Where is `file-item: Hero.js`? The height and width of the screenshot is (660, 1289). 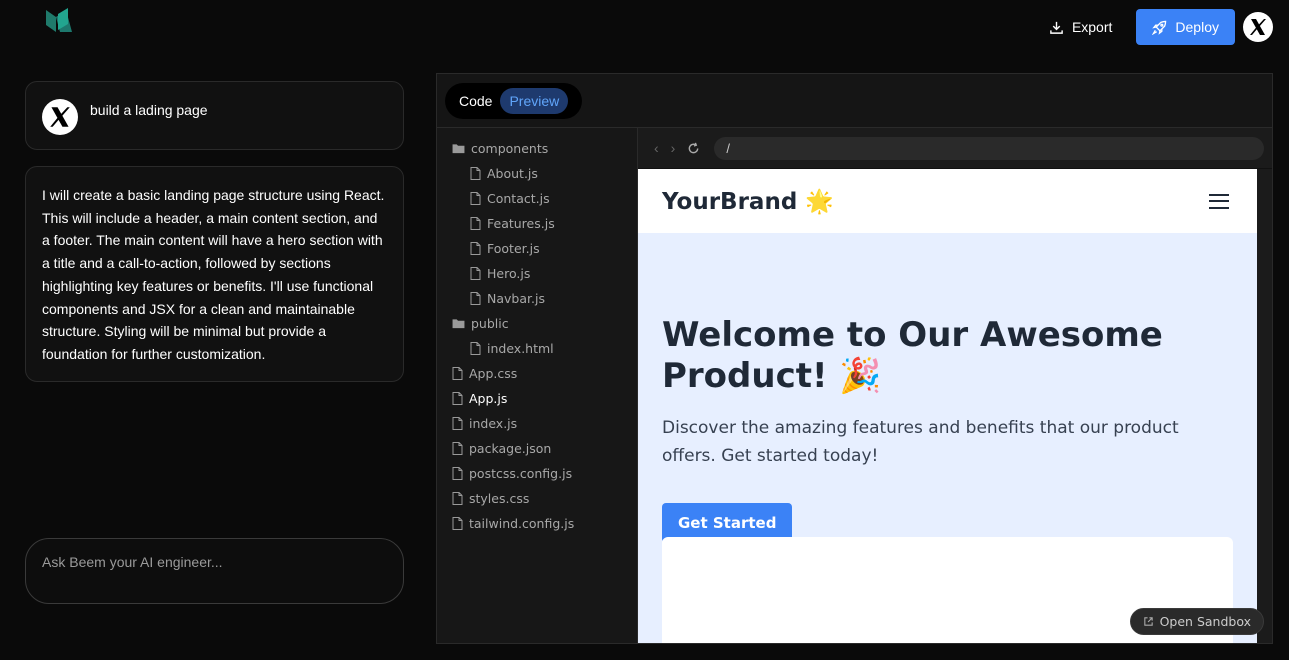
file-item: Hero.js is located at coordinates (537, 273).